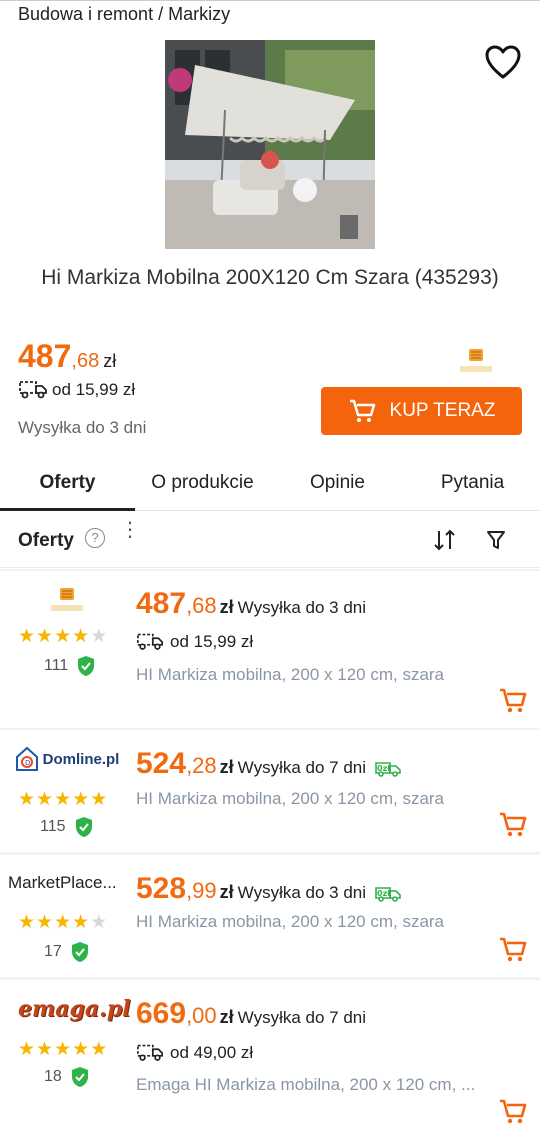  What do you see at coordinates (56, 665) in the screenshot?
I see `review-count-value: 111` at bounding box center [56, 665].